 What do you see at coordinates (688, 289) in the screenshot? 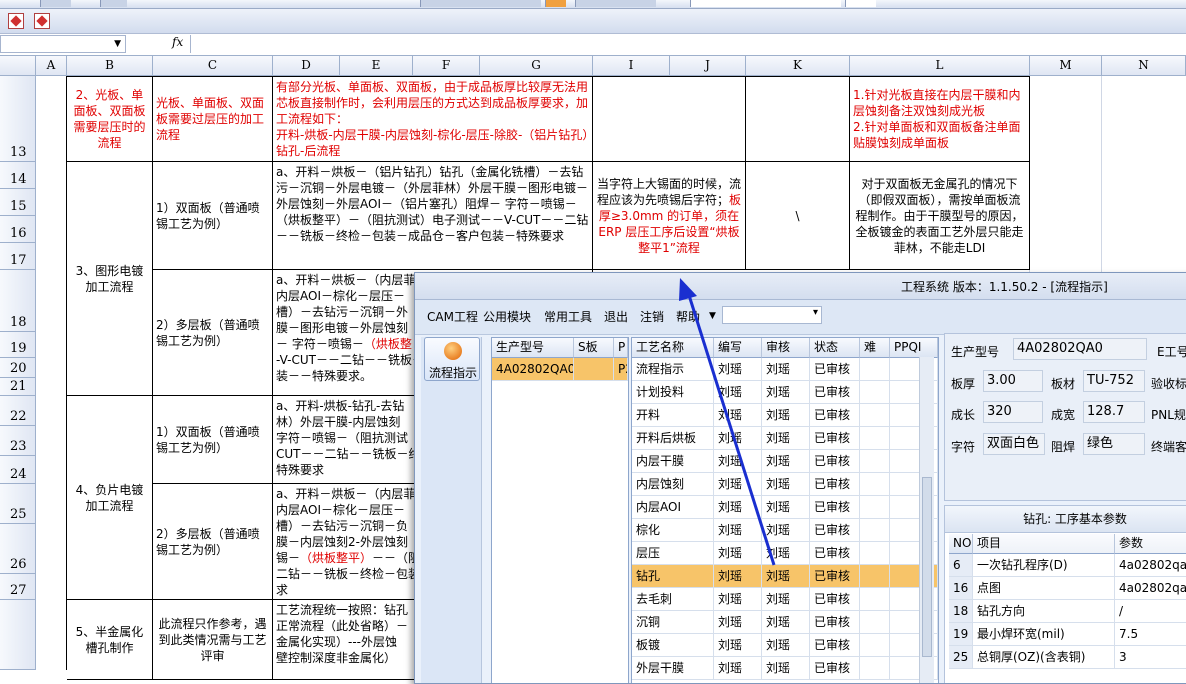
I see `arrow-head` at bounding box center [688, 289].